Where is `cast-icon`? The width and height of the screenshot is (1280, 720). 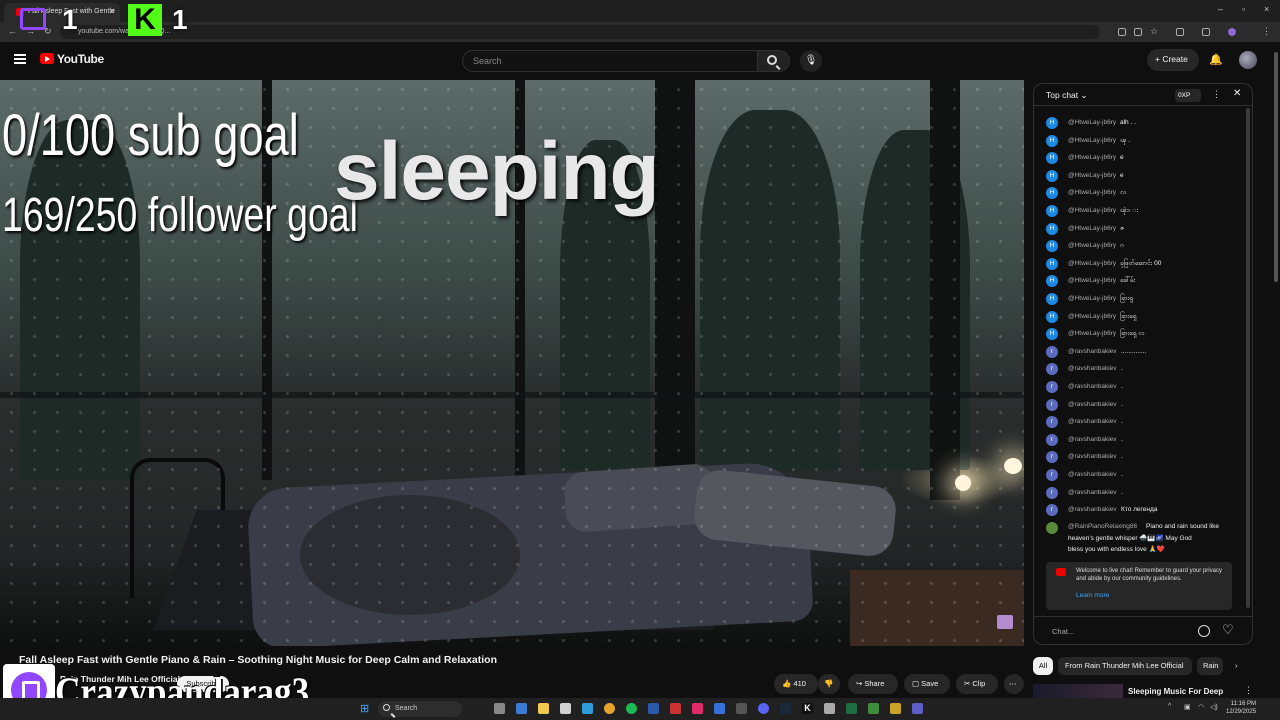 cast-icon is located at coordinates (1122, 32).